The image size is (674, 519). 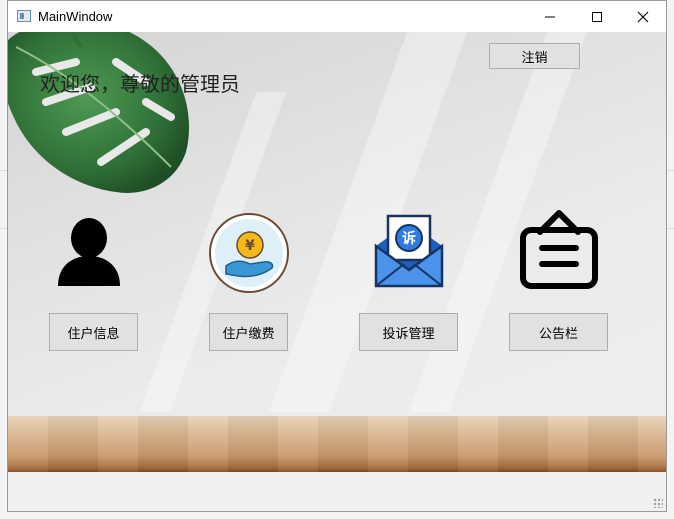 What do you see at coordinates (337, 16) in the screenshot?
I see `title-bar: MainWindow` at bounding box center [337, 16].